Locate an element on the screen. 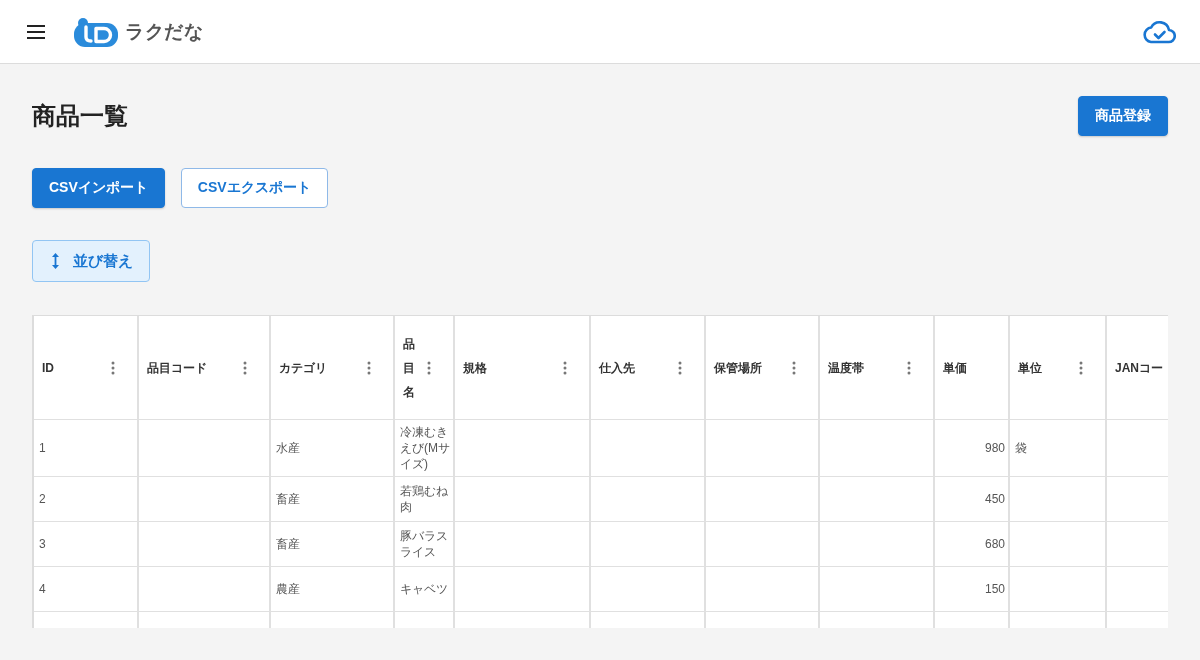  table-cell: 冷凍むきえび(Mサイズ) is located at coordinates (425, 448).